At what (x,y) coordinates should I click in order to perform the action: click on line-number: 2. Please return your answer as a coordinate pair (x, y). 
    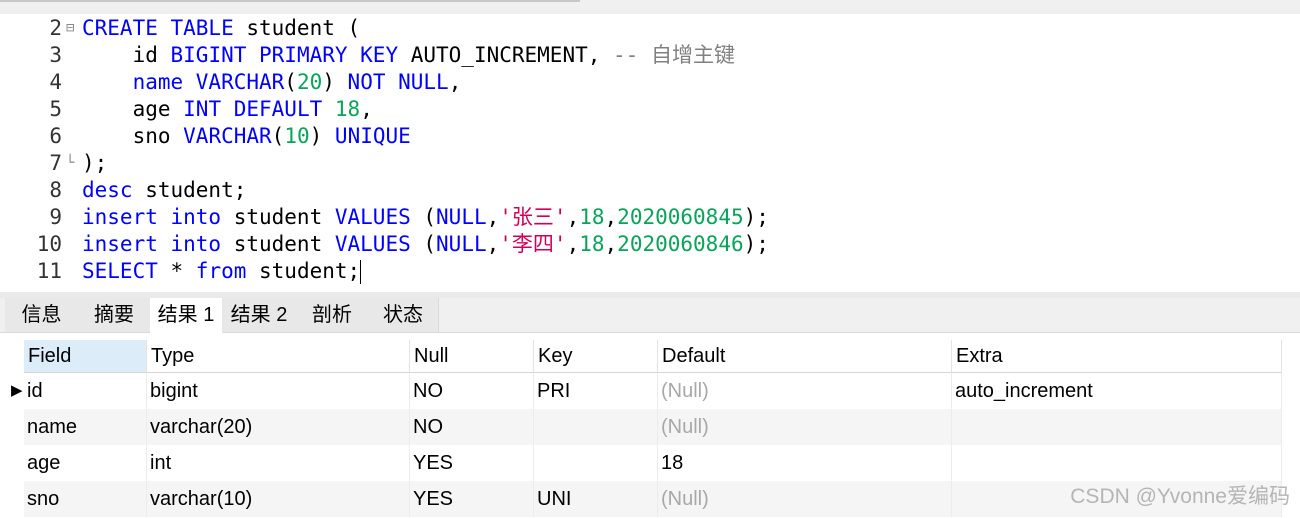
    Looking at the image, I should click on (55, 28).